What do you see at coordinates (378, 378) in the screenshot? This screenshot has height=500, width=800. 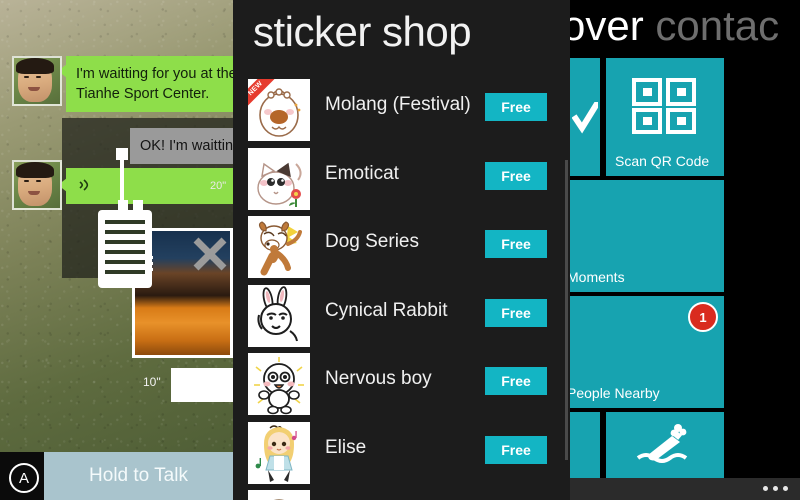 I see `sticker-name: Nervous boy` at bounding box center [378, 378].